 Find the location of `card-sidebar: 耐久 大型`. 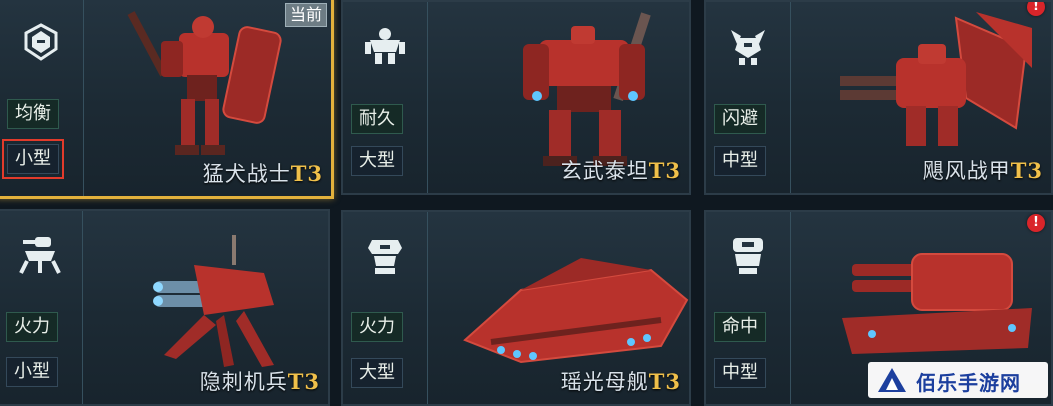

card-sidebar: 耐久 大型 is located at coordinates (385, 97).